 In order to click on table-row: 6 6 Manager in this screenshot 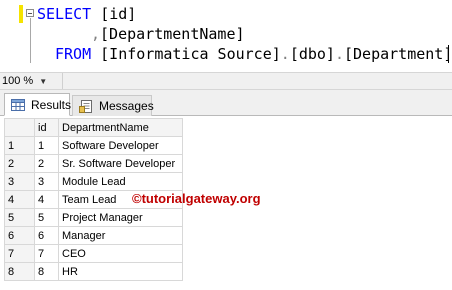, I will do `click(93, 235)`.